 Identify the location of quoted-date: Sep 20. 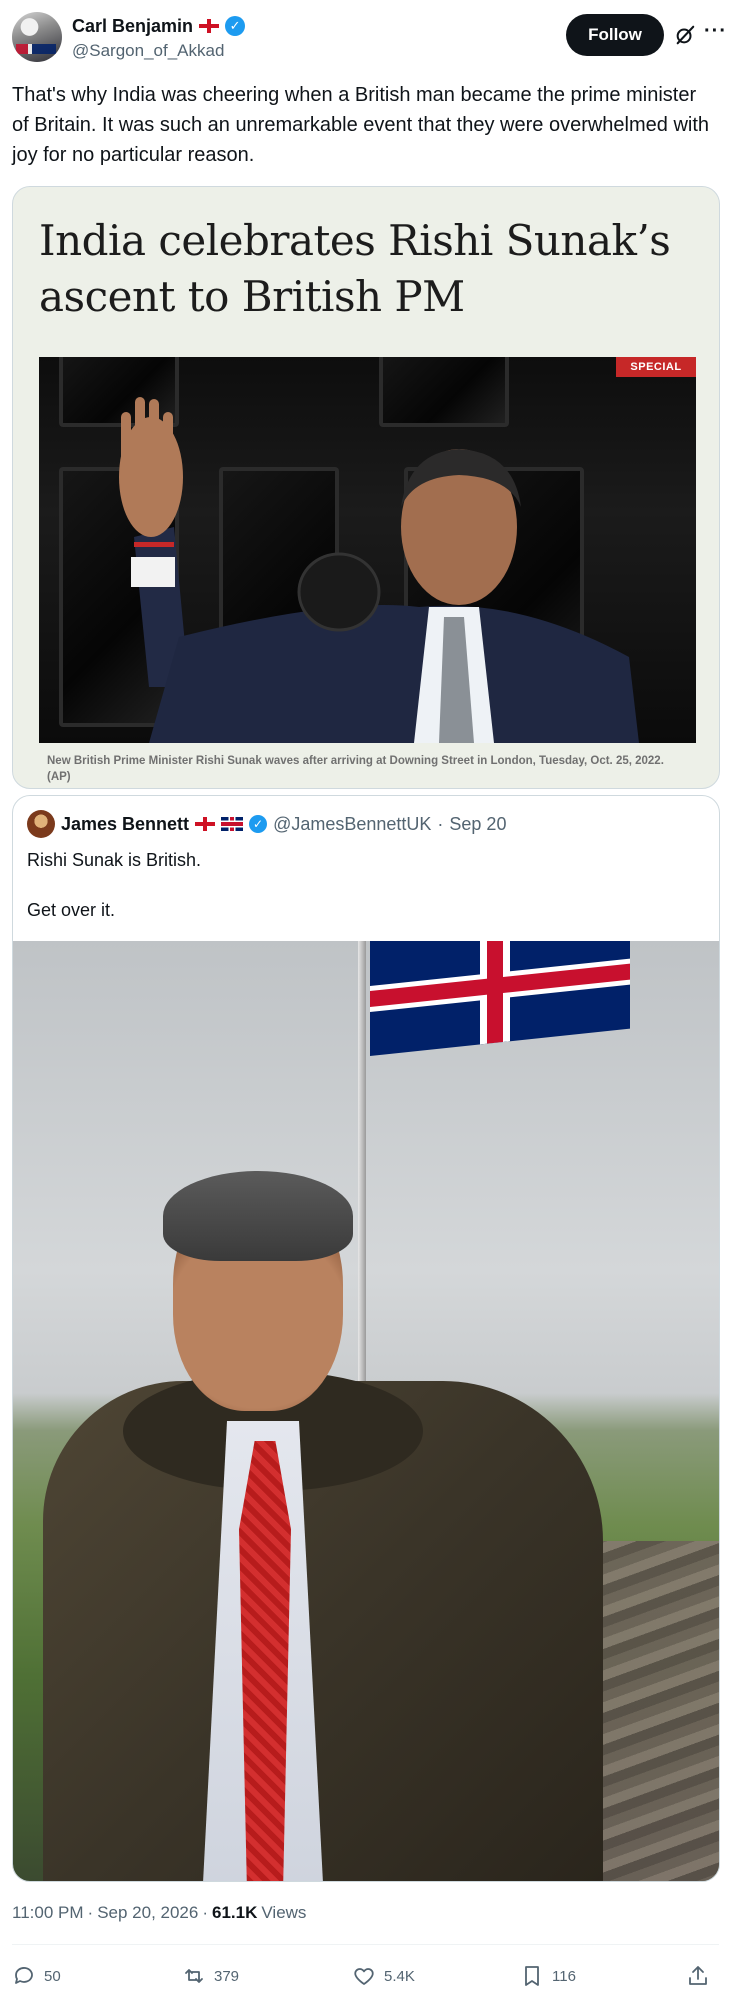
(477, 824).